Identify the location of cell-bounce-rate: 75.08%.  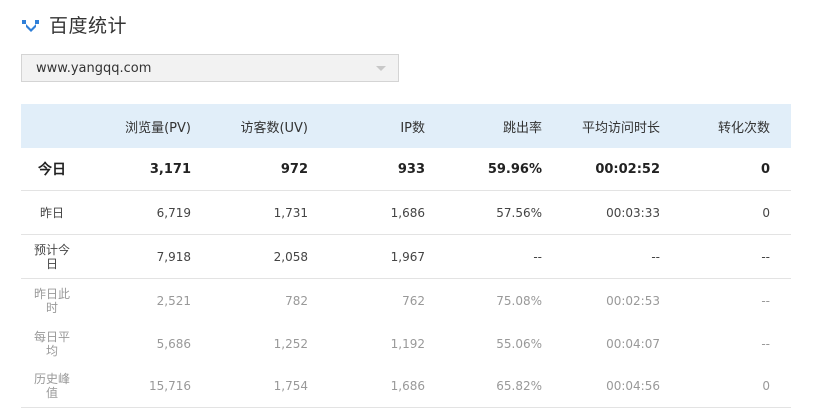
(519, 300).